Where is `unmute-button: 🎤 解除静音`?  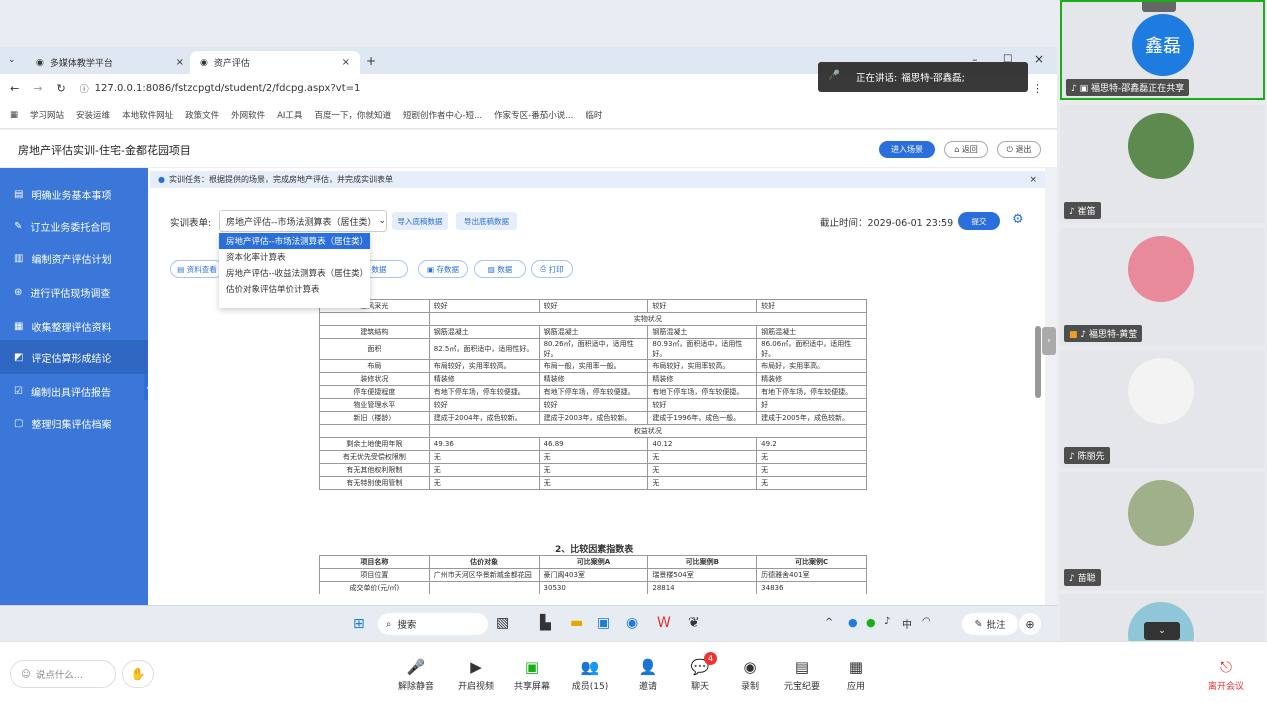 unmute-button: 🎤 解除静音 is located at coordinates (416, 675).